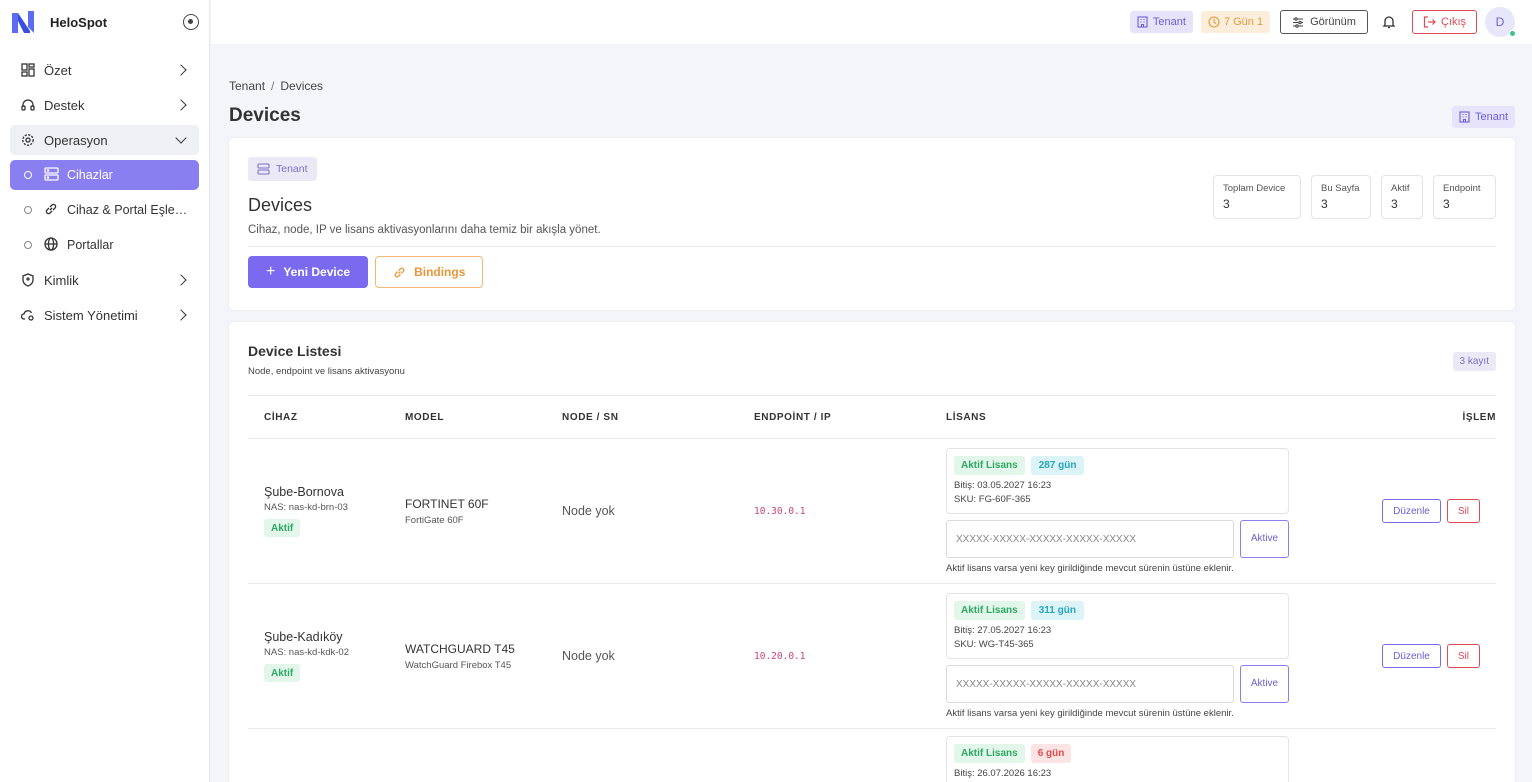  What do you see at coordinates (425, 417) in the screenshot?
I see `col-header-model: MODEL` at bounding box center [425, 417].